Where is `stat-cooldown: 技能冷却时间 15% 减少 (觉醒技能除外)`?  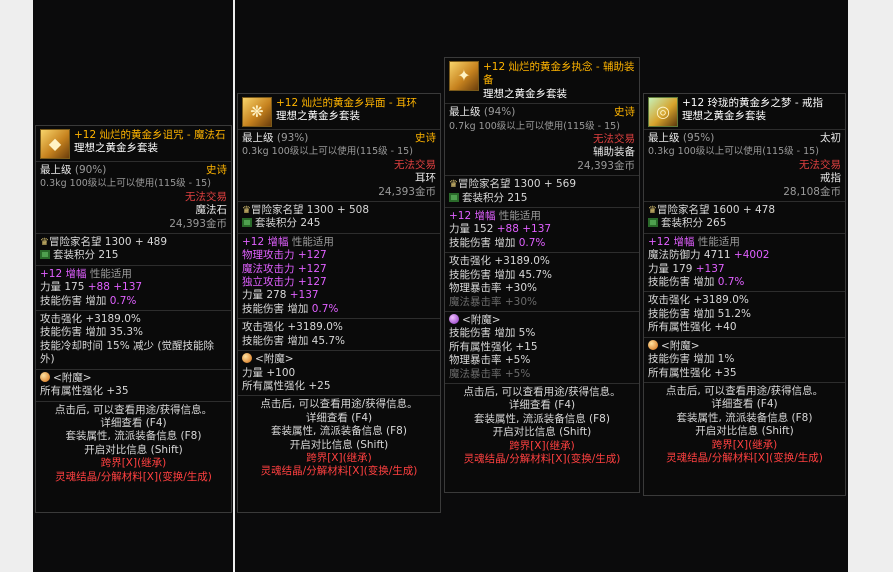
stat-cooldown: 技能冷却时间 15% 减少 (觉醒技能除外) is located at coordinates (127, 352).